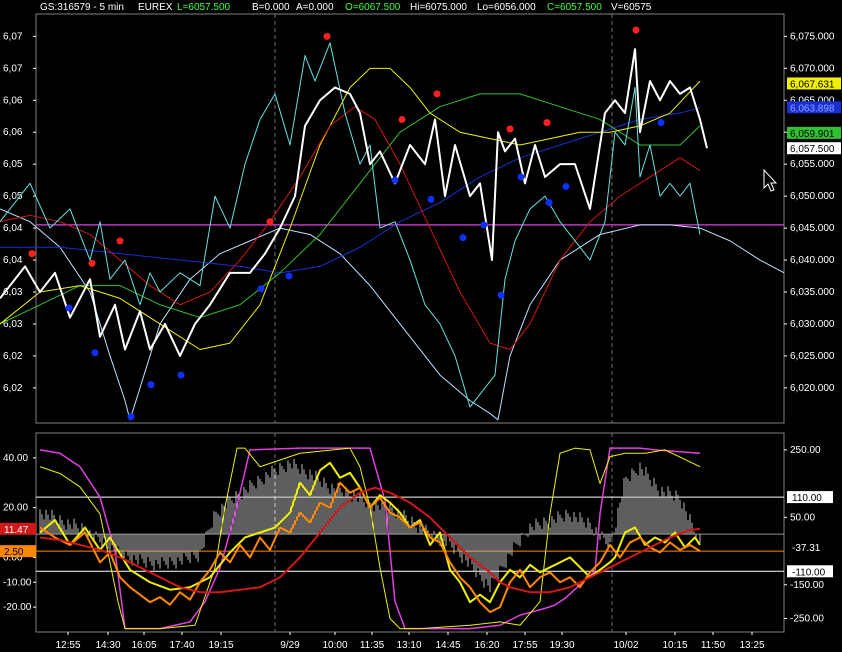 This screenshot has width=842, height=652. Describe the element at coordinates (181, 645) in the screenshot. I see `time-tick-label: 17:40` at that location.